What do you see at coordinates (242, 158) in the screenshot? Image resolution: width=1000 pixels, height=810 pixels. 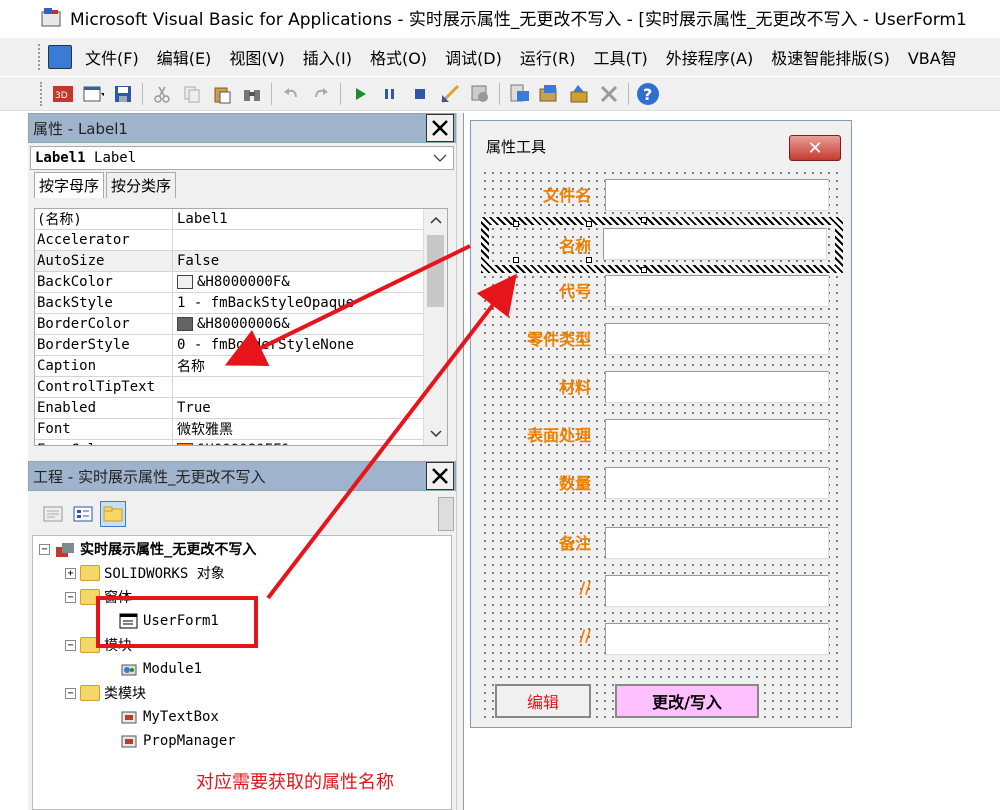 I see `object-dropdown: Label1 Label` at bounding box center [242, 158].